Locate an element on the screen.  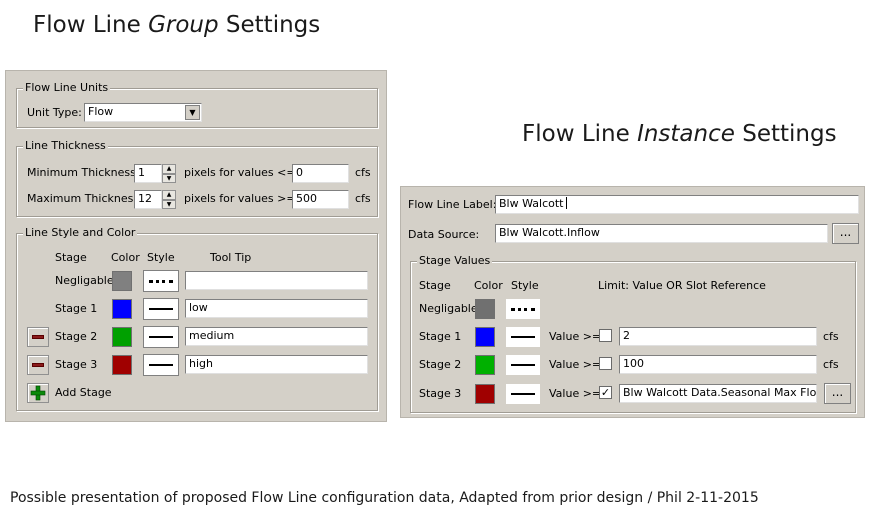
limit-unit-stage-1: cfs is located at coordinates (831, 336).